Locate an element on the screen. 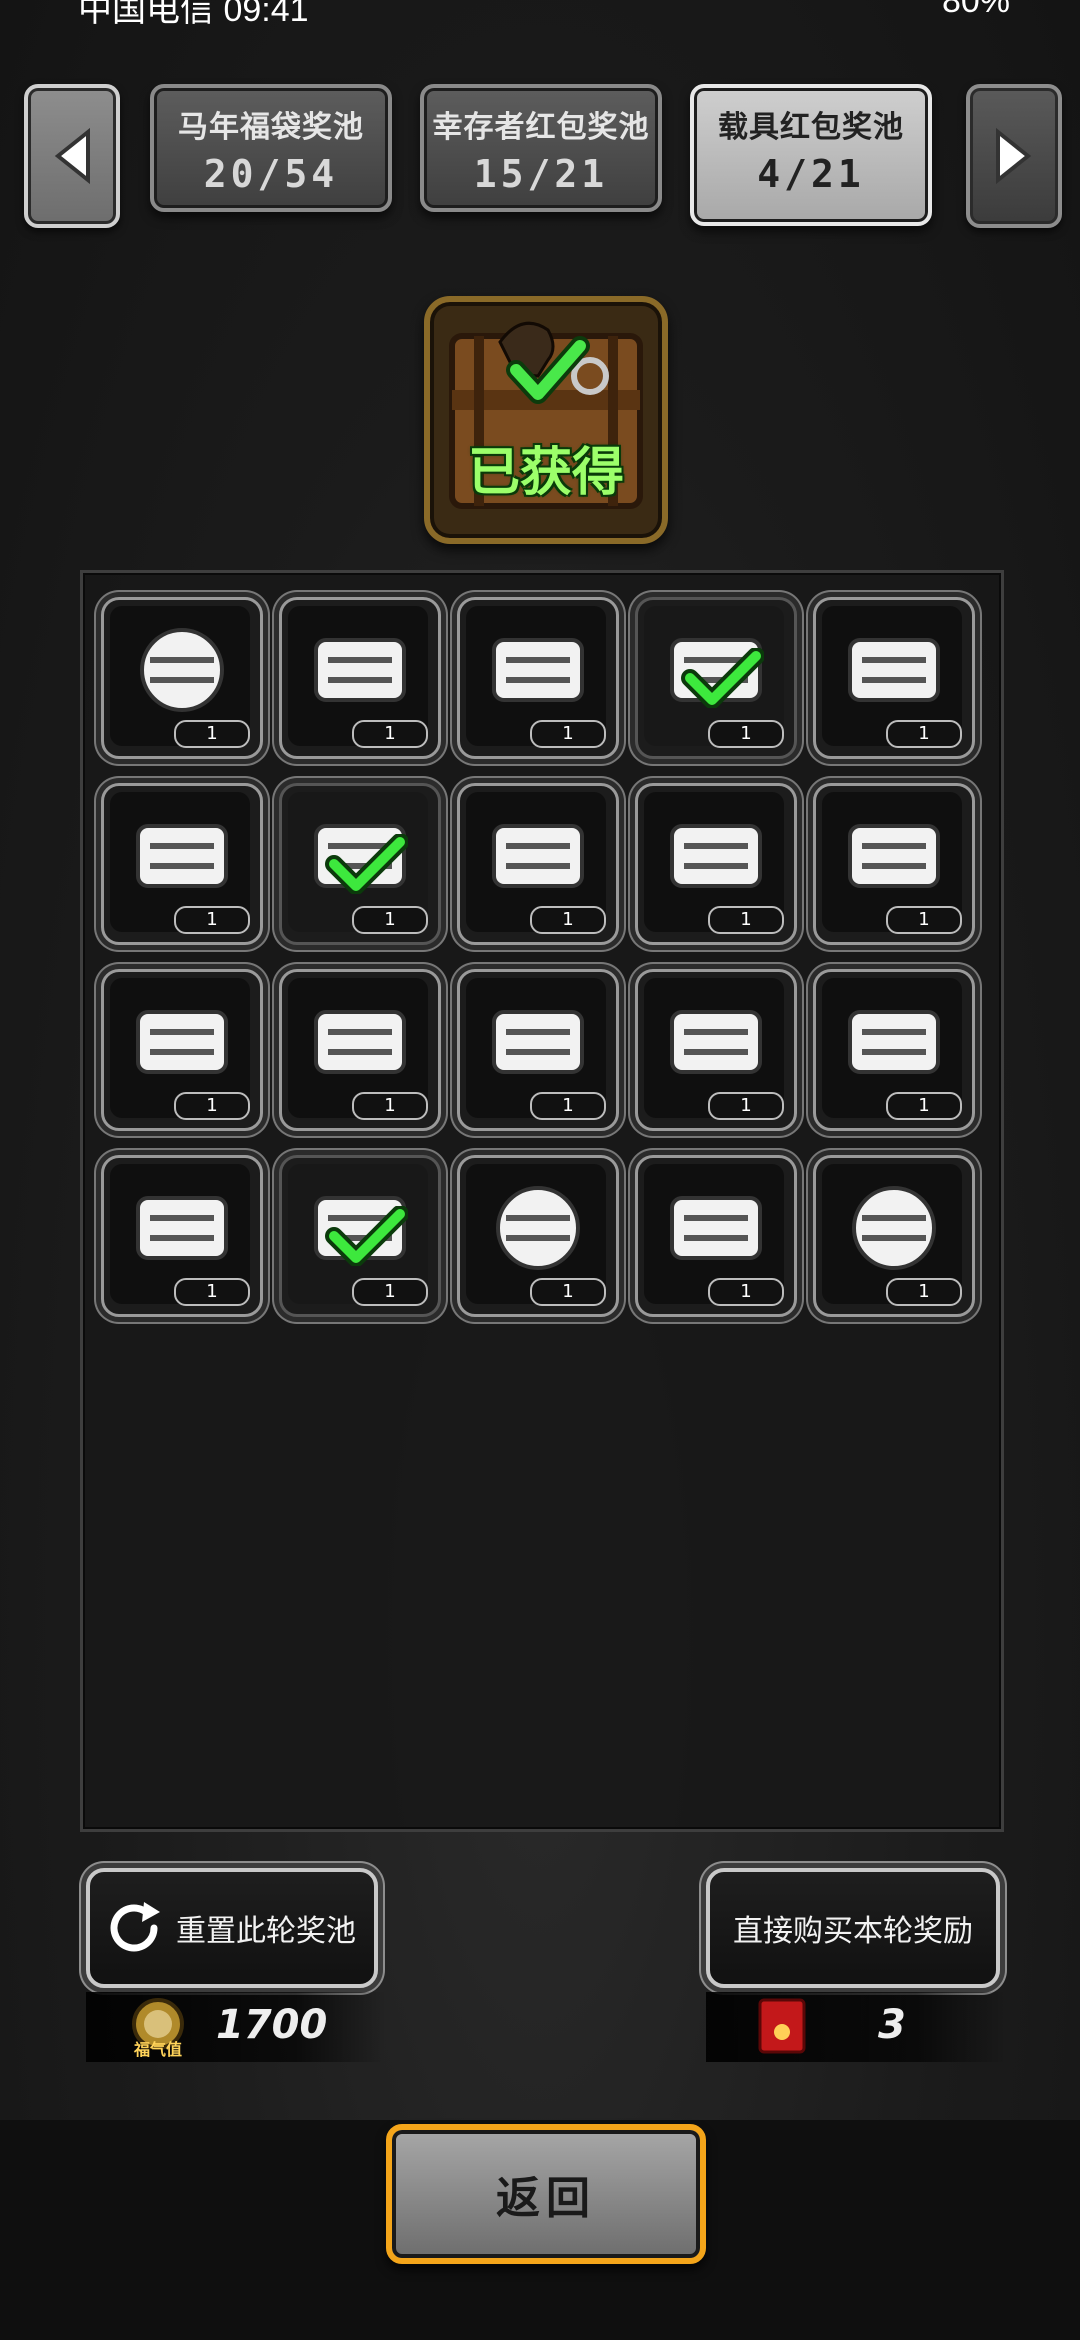  reset-pool-button: 重置此轮奖池 is located at coordinates (232, 1928).